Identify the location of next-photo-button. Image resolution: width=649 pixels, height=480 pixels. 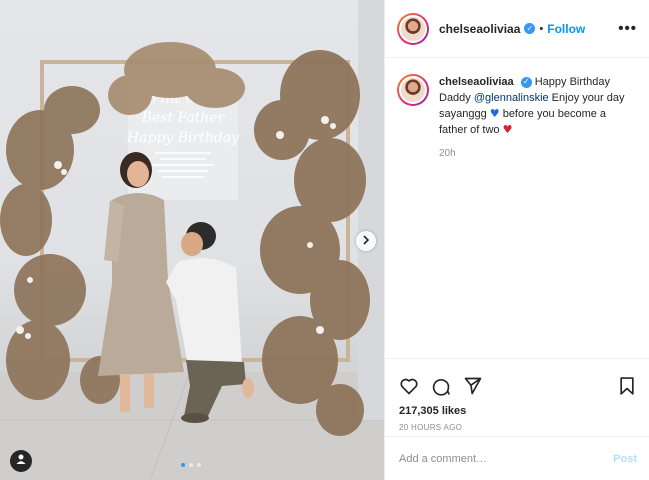
(366, 241).